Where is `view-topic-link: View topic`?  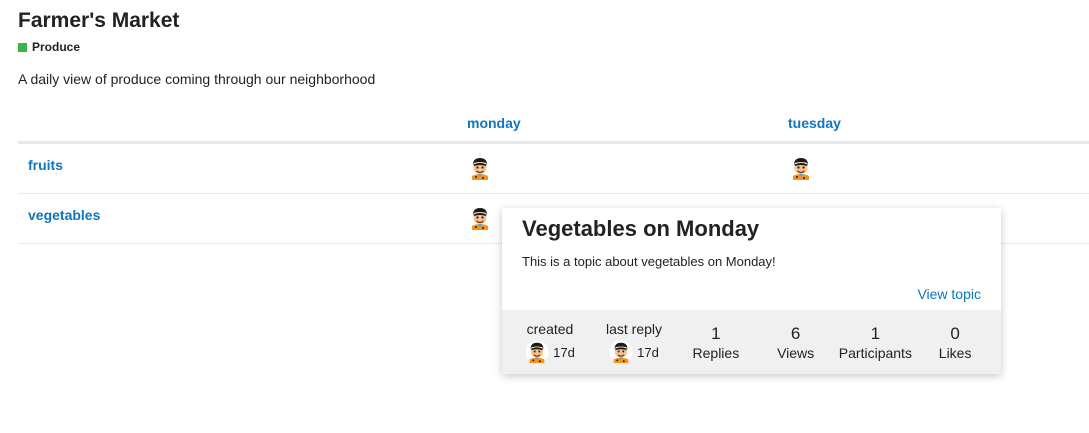
view-topic-link: View topic is located at coordinates (949, 294).